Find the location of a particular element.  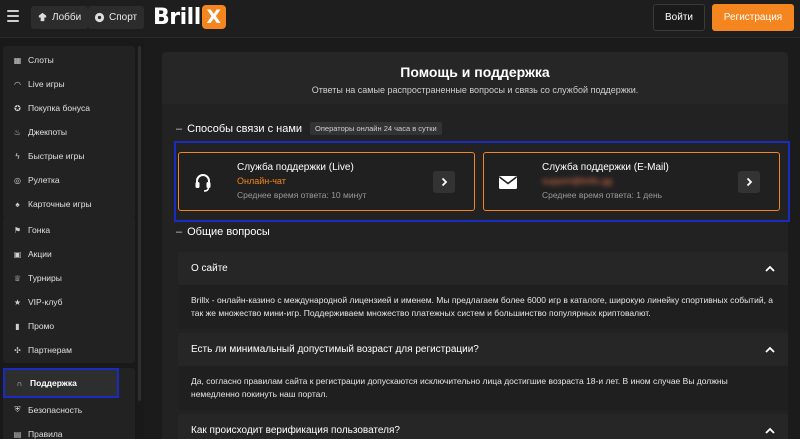

lightning-icon: ϟ is located at coordinates (17, 156).